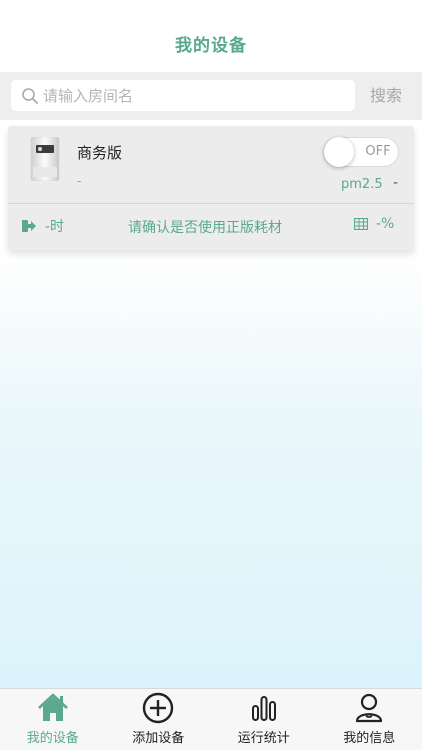  What do you see at coordinates (158, 708) in the screenshot?
I see `add-circle-icon` at bounding box center [158, 708].